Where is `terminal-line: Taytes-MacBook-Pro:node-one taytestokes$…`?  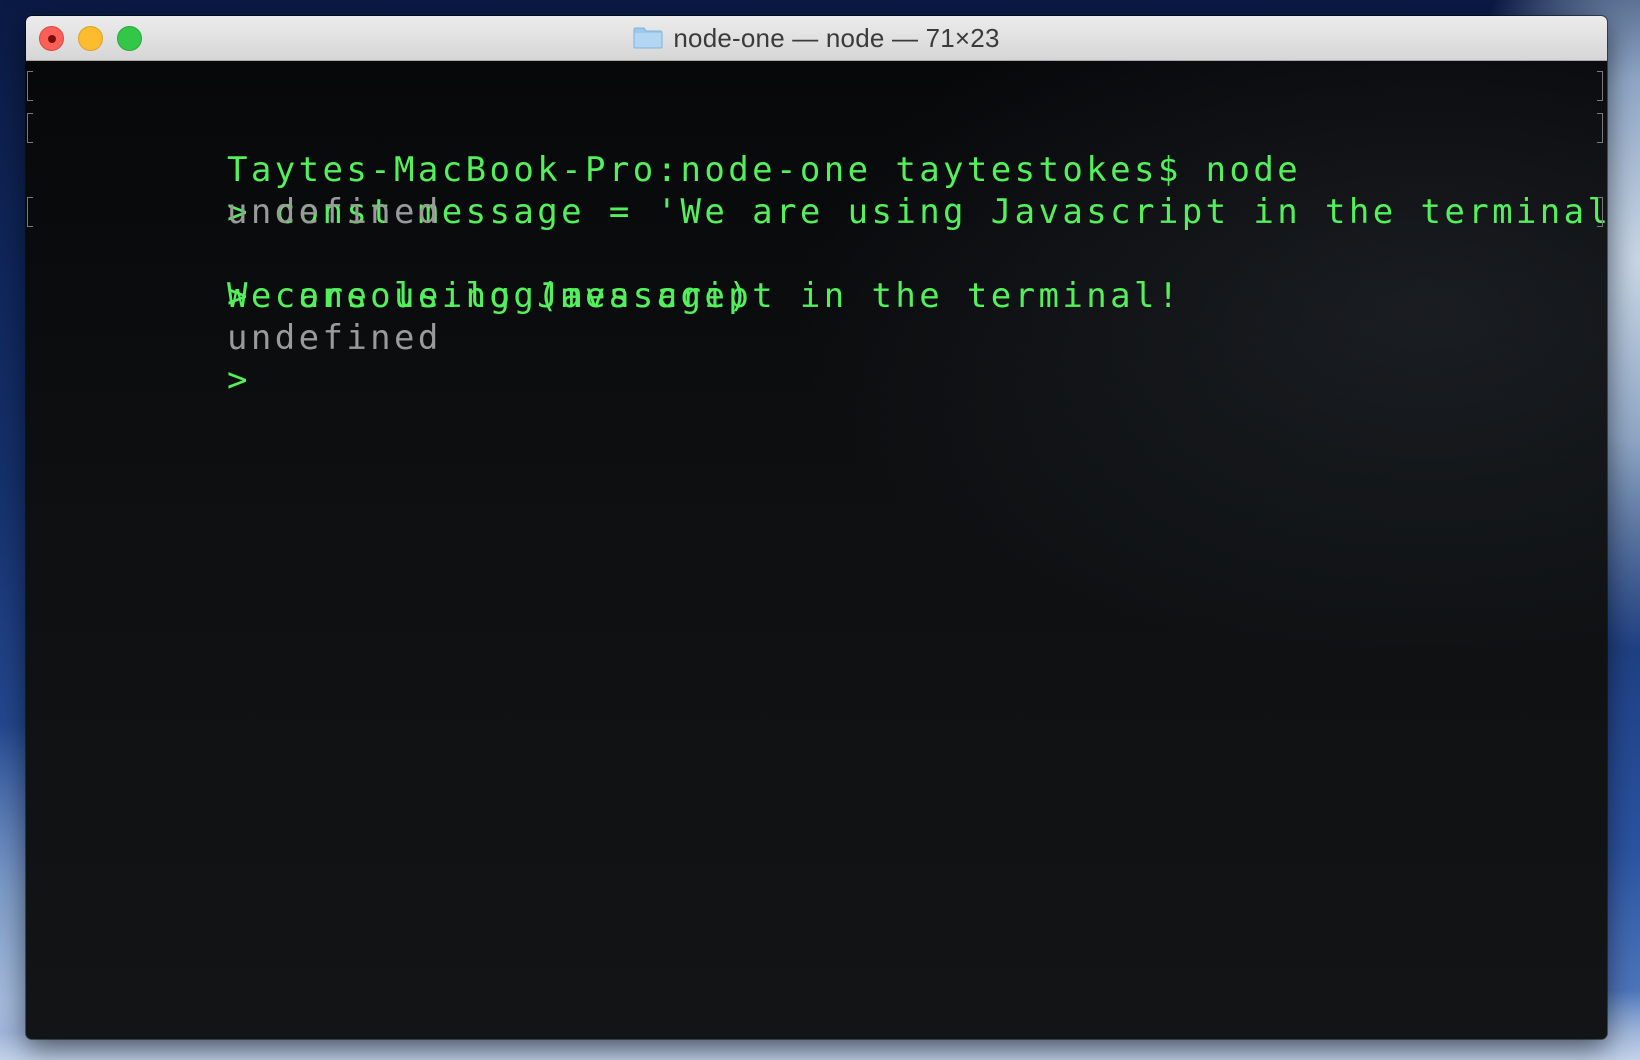
terminal-line: Taytes-MacBook-Pro:node-one taytestokes$… is located at coordinates (815, 127).